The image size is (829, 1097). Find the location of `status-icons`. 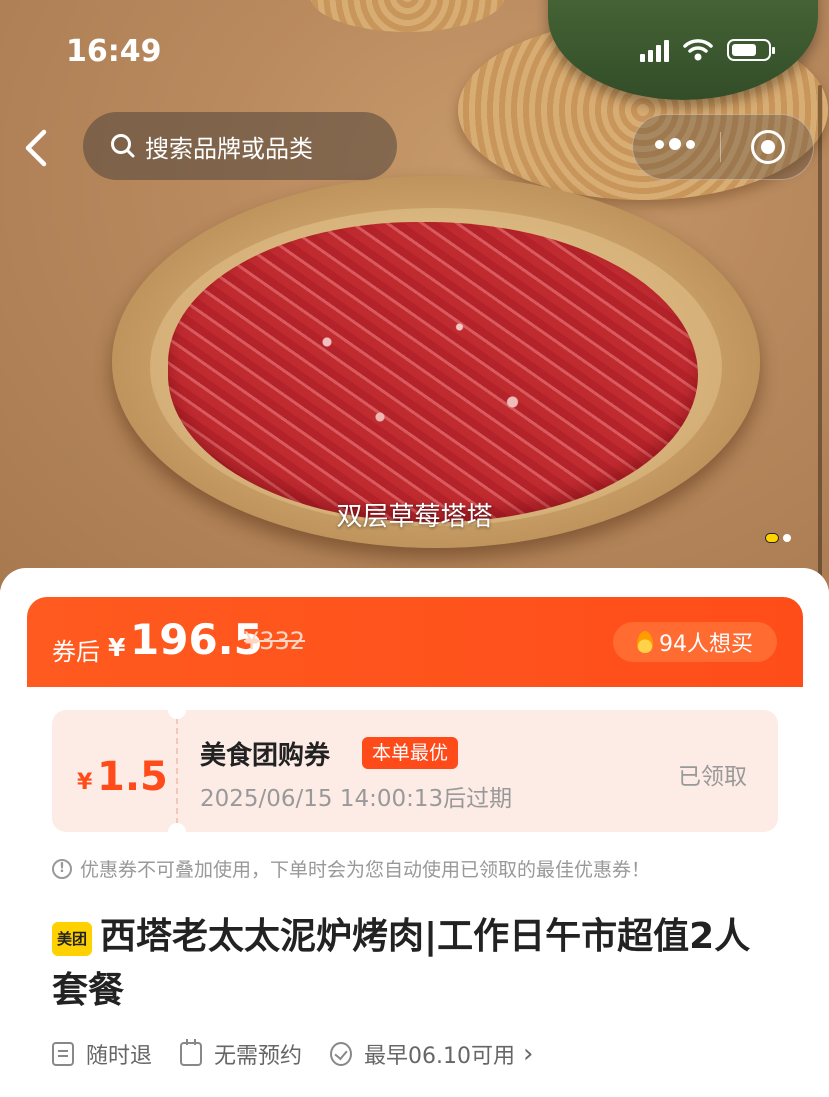

status-icons is located at coordinates (707, 50).